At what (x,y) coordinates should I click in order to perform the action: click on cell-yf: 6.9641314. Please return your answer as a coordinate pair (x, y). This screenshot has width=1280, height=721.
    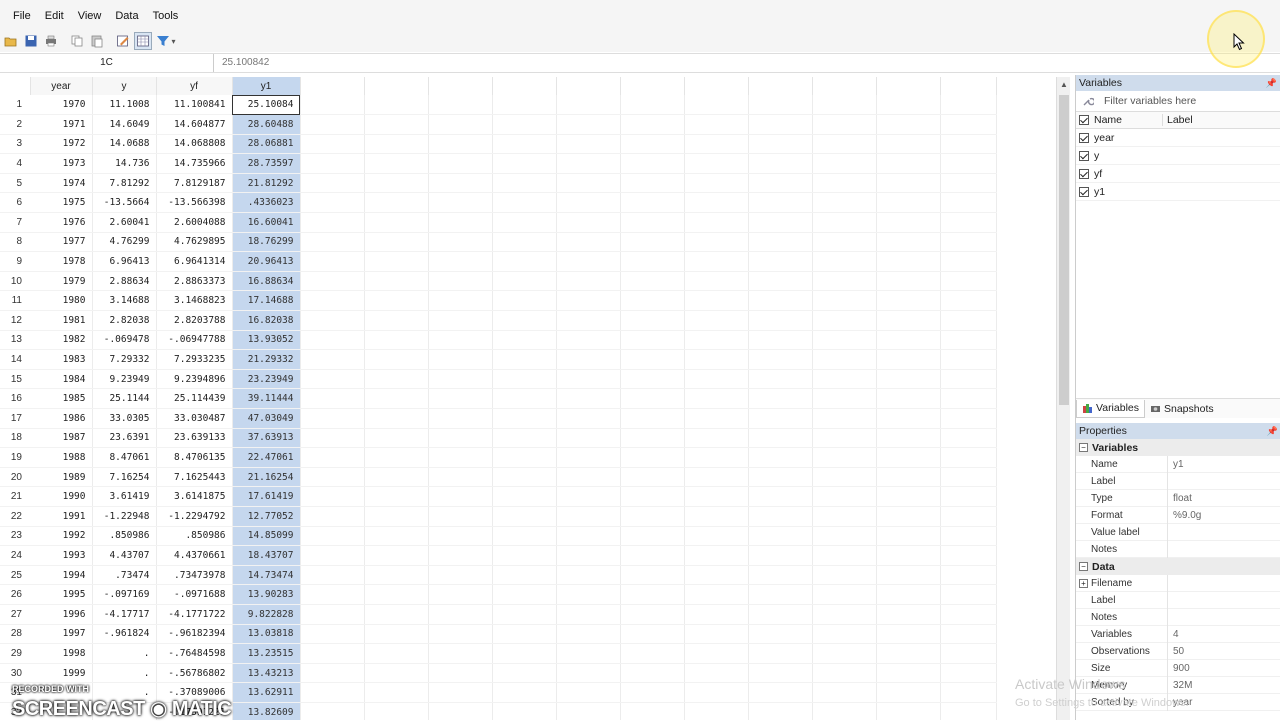
    Looking at the image, I should click on (194, 261).